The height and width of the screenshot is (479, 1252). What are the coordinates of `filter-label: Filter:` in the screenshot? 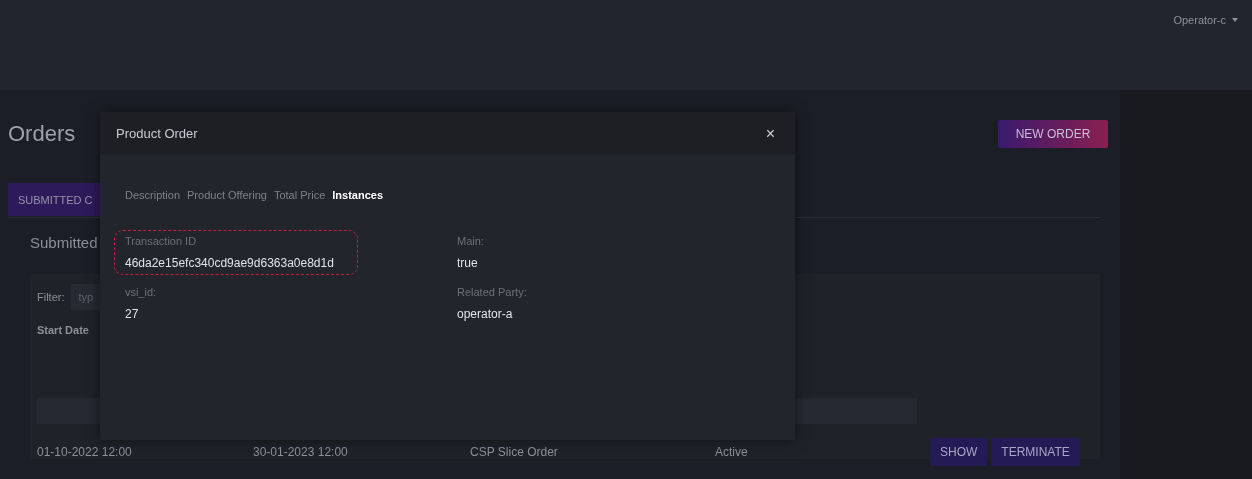 It's located at (51, 297).